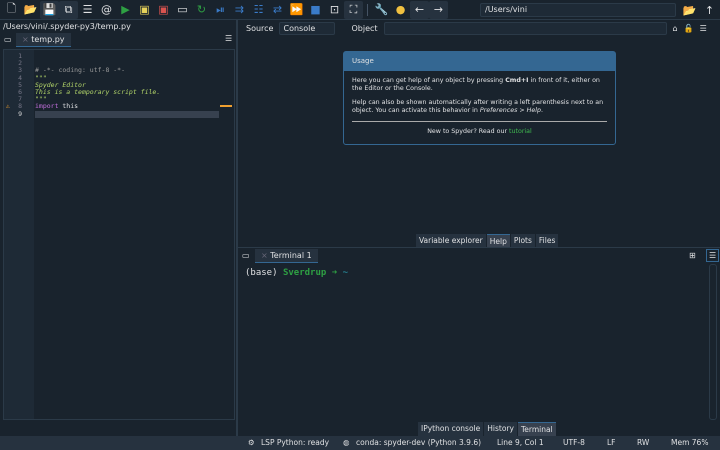 The width and height of the screenshot is (720, 450). I want to click on editor-tabbar: ▭ × temp.py ☰, so click(118, 40).